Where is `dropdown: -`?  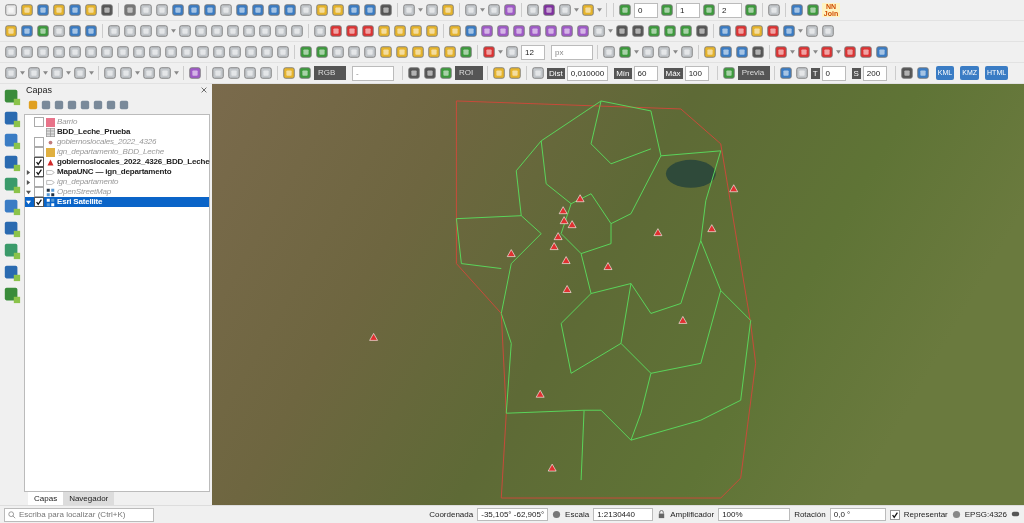 dropdown: - is located at coordinates (373, 73).